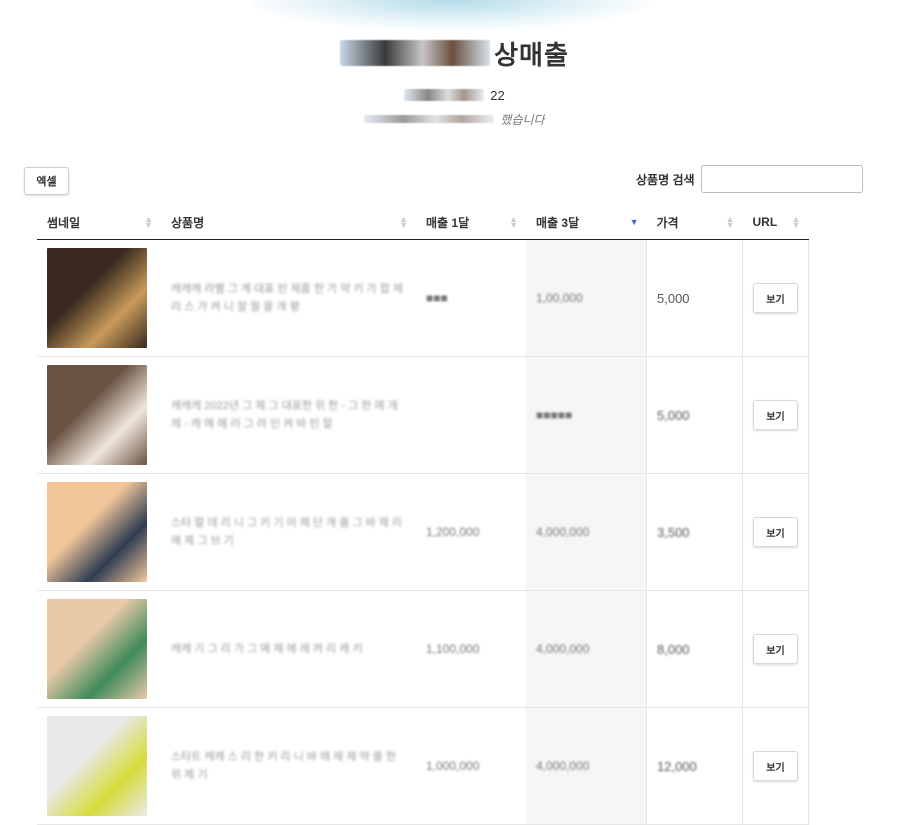 Image resolution: width=909 pixels, height=825 pixels. I want to click on excel-button: 엑셀, so click(46, 181).